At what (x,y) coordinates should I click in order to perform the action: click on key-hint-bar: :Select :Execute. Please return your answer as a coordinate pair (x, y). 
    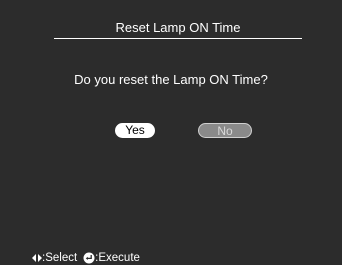
    Looking at the image, I should click on (86, 258).